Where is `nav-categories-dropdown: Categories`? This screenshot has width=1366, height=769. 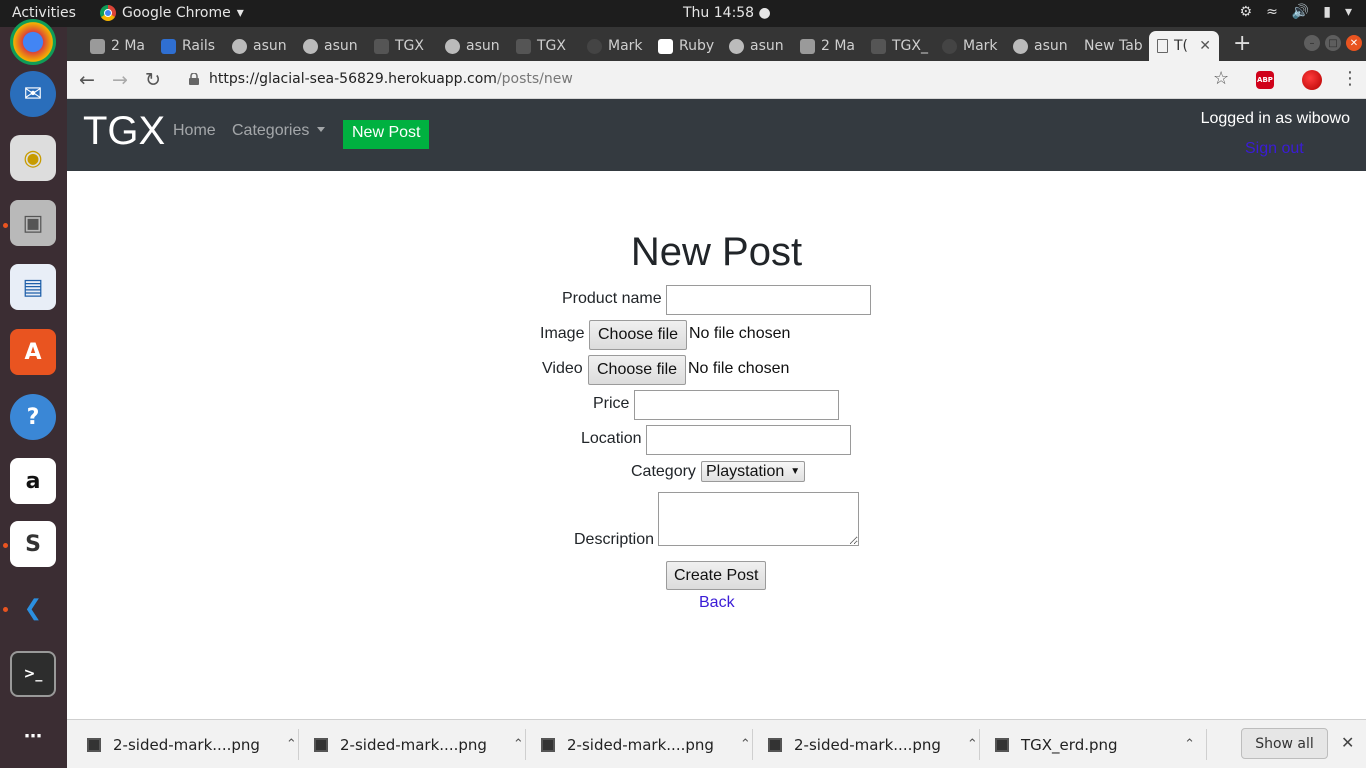 nav-categories-dropdown: Categories is located at coordinates (279, 131).